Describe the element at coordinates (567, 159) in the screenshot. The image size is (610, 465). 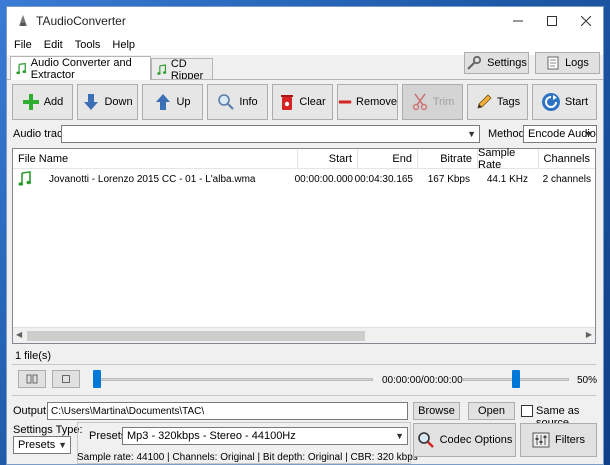
I see `column-channels: Channels` at that location.